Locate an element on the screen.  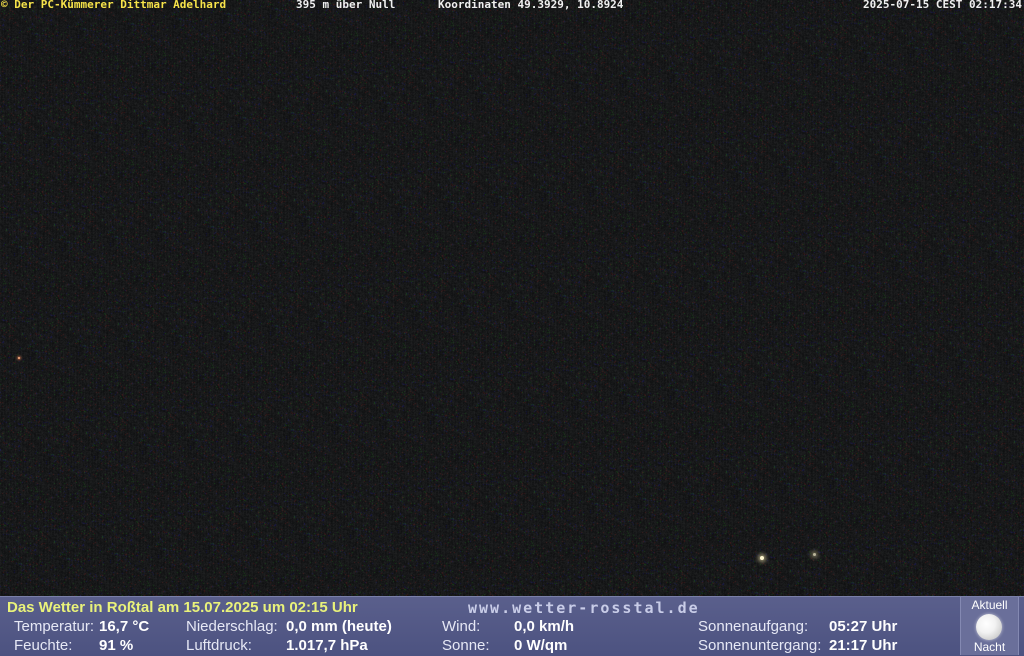
sun-value: 0 W/qm is located at coordinates (541, 645).